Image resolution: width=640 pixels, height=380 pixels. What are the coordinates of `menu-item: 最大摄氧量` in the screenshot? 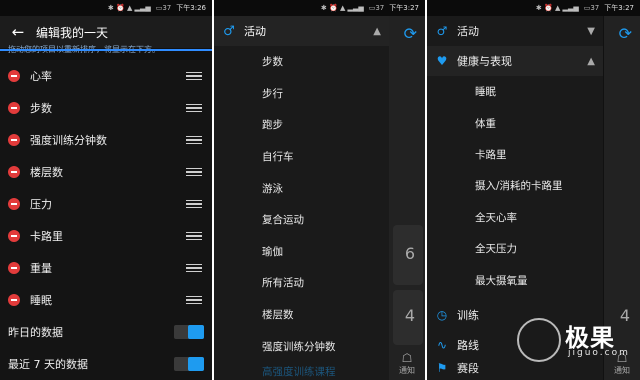 It's located at (515, 279).